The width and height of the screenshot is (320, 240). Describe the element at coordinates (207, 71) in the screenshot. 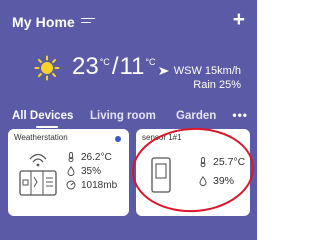

I see `wind-text: WSW 15km/h` at that location.